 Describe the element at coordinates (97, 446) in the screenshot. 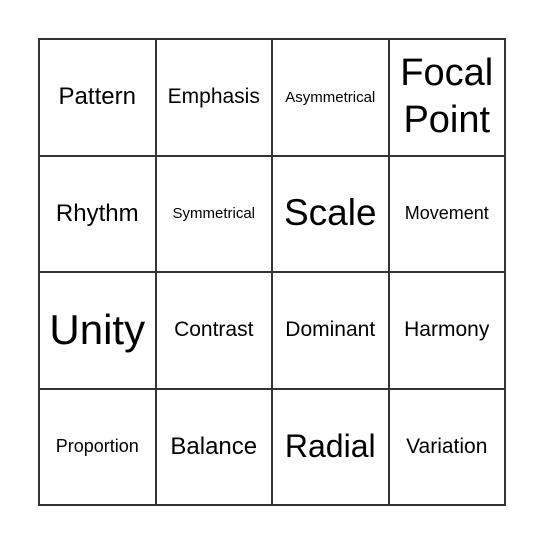

I see `bingo-cell: Proportion` at that location.